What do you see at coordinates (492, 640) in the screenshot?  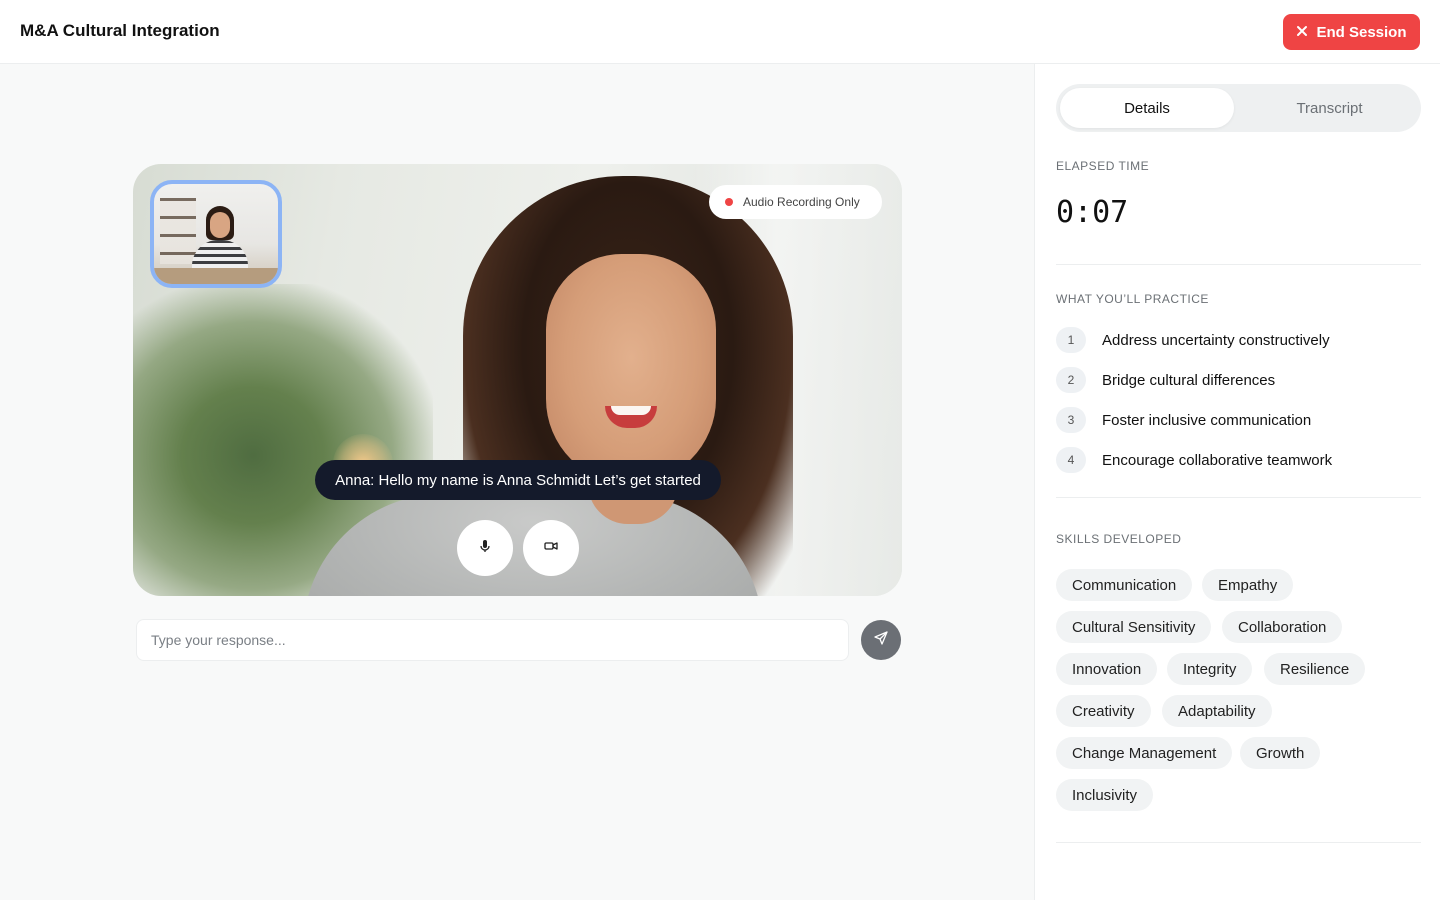 I see `response-input` at bounding box center [492, 640].